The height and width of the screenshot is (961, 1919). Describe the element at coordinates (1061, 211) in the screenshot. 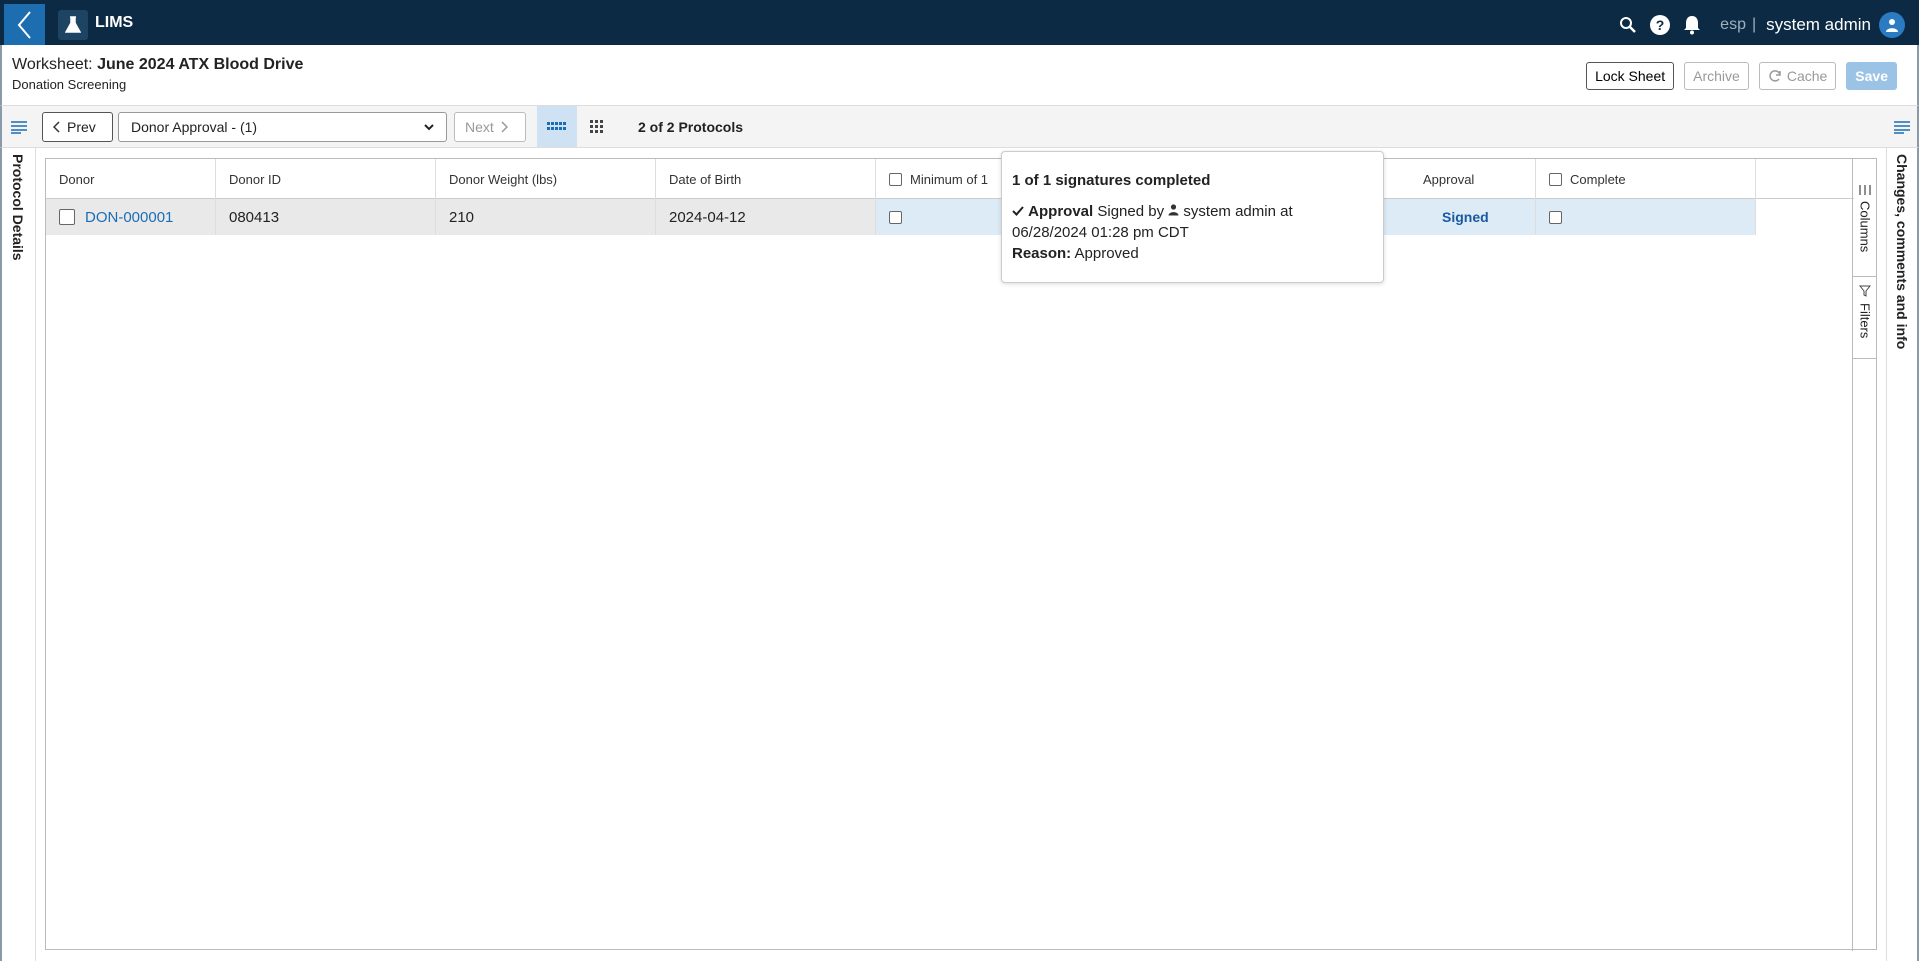

I see `signature-name: Approval` at that location.